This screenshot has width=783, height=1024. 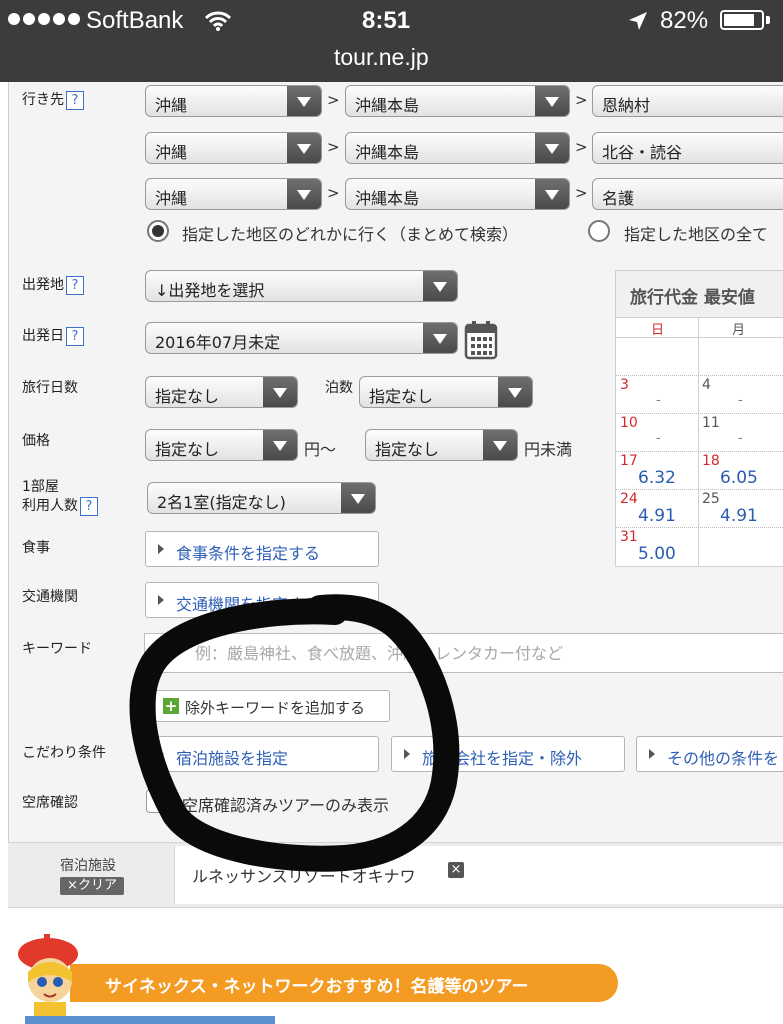 What do you see at coordinates (317, 987) in the screenshot?
I see `promo-text: サイネックス・ネットワークおすすめ！名護等のツアー` at bounding box center [317, 987].